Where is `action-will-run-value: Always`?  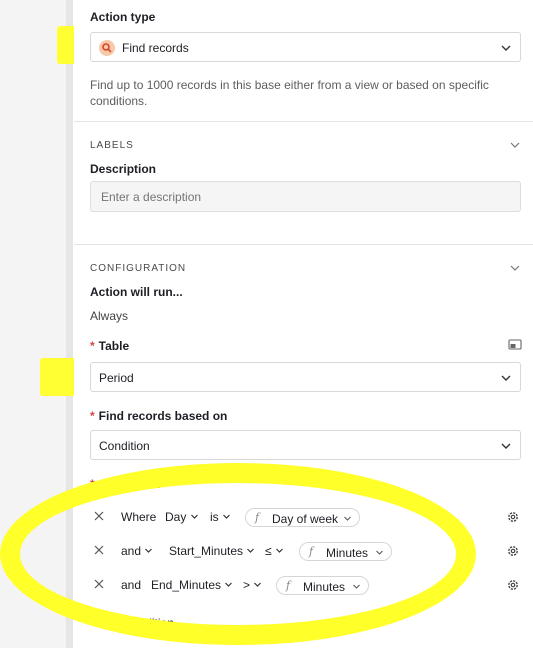
action-will-run-value: Always is located at coordinates (109, 316).